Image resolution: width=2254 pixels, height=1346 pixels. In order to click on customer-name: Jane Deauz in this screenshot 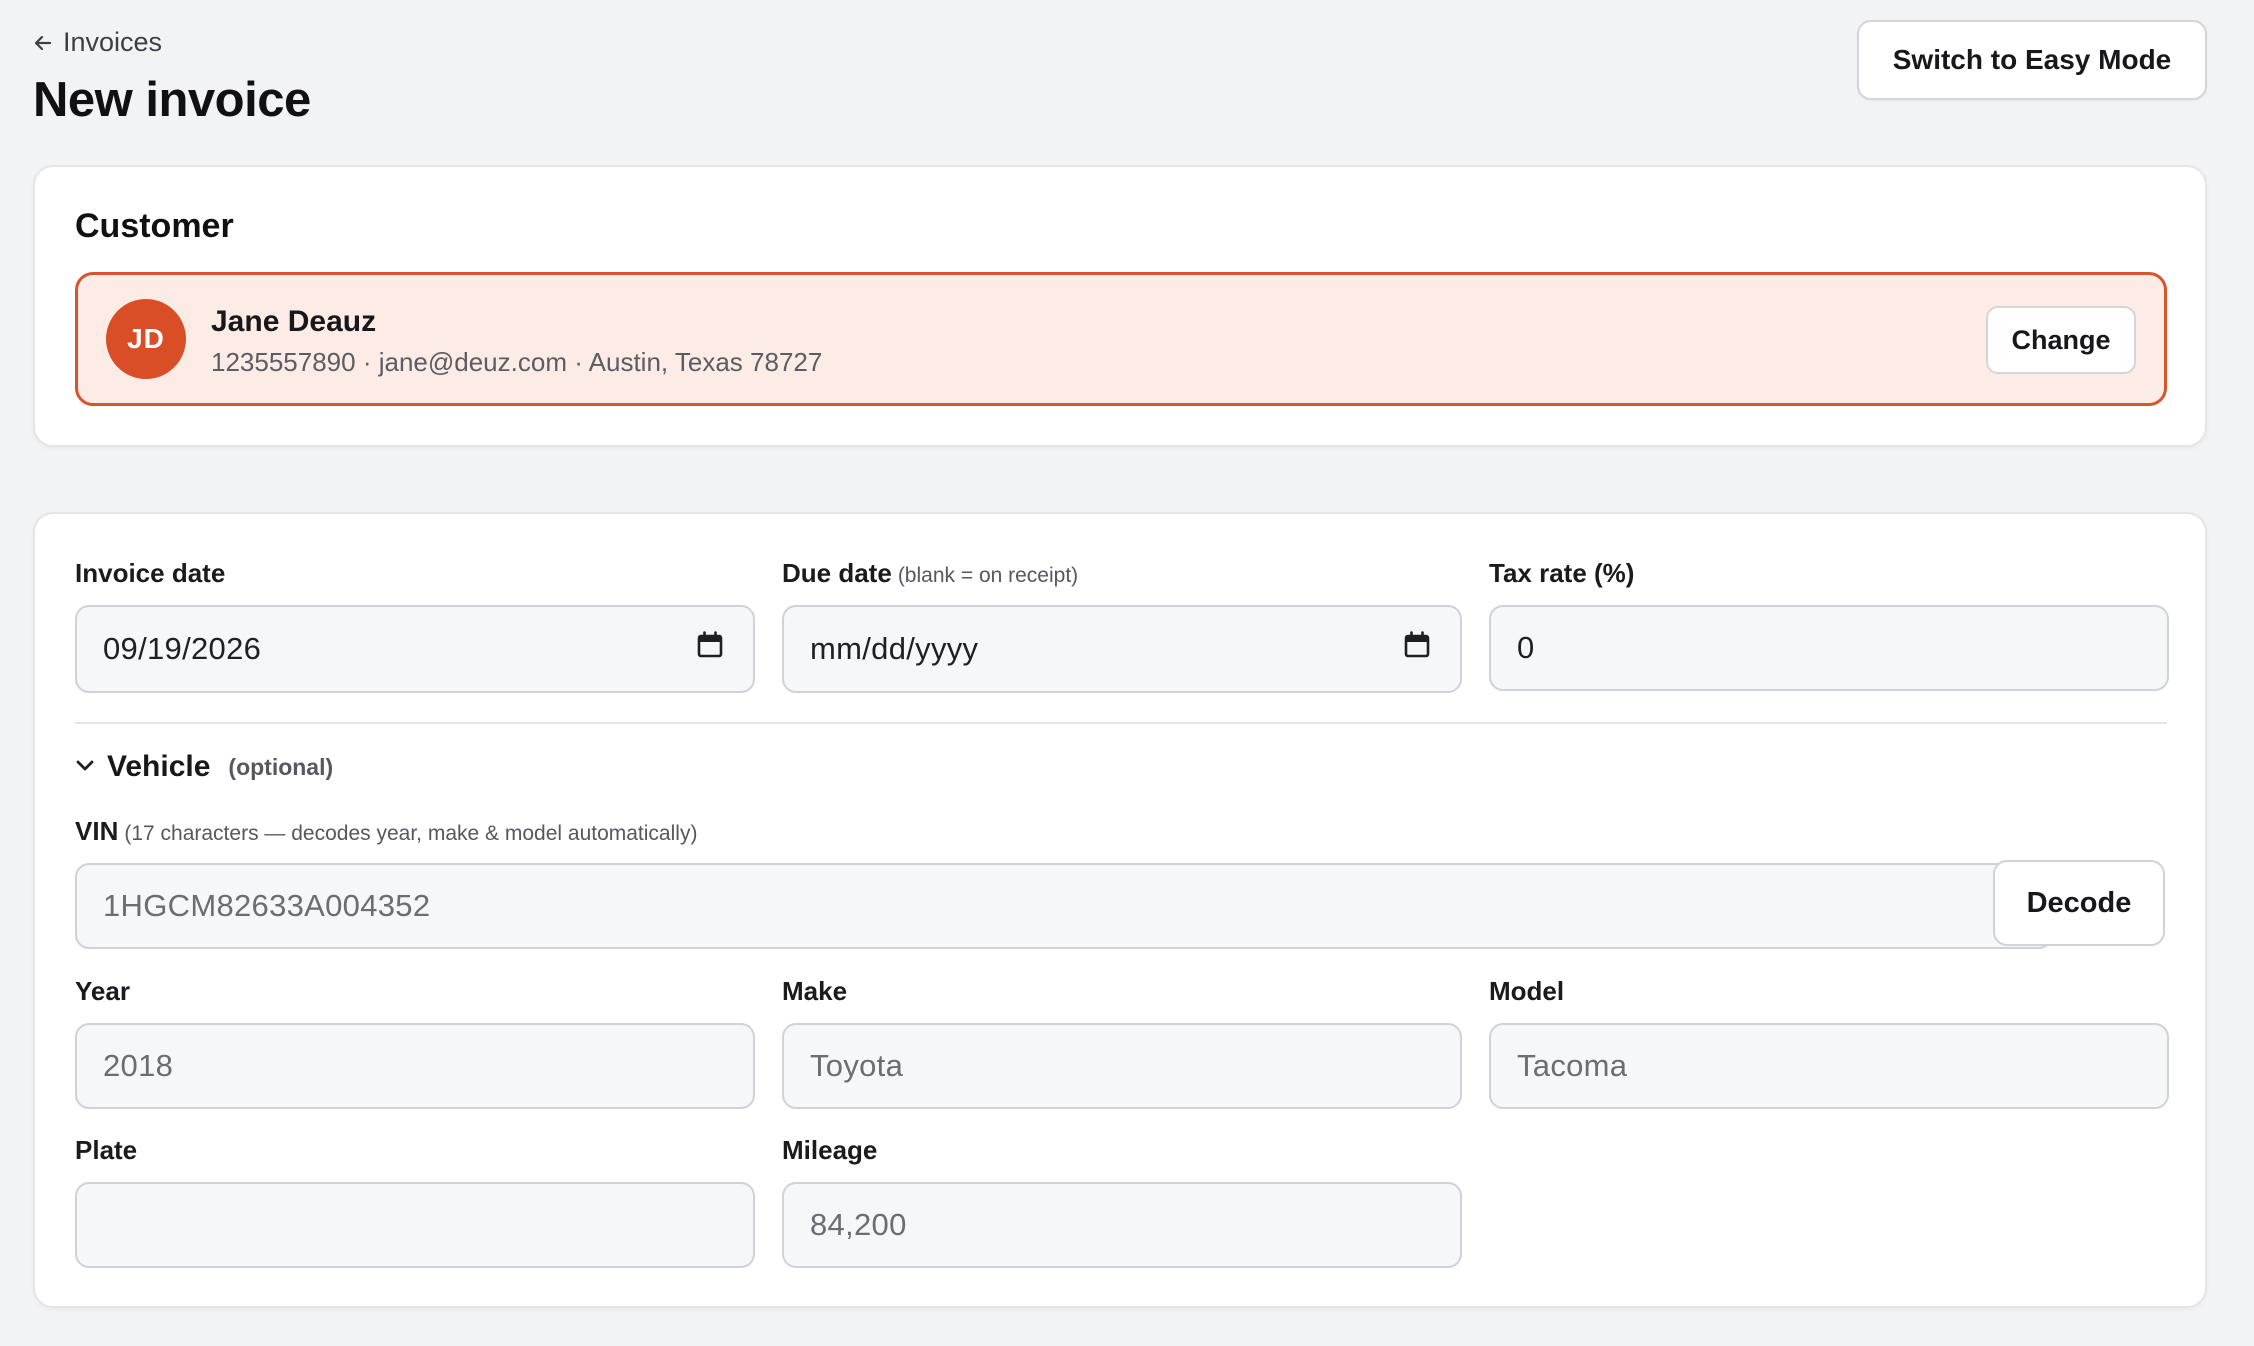, I will do `click(294, 321)`.